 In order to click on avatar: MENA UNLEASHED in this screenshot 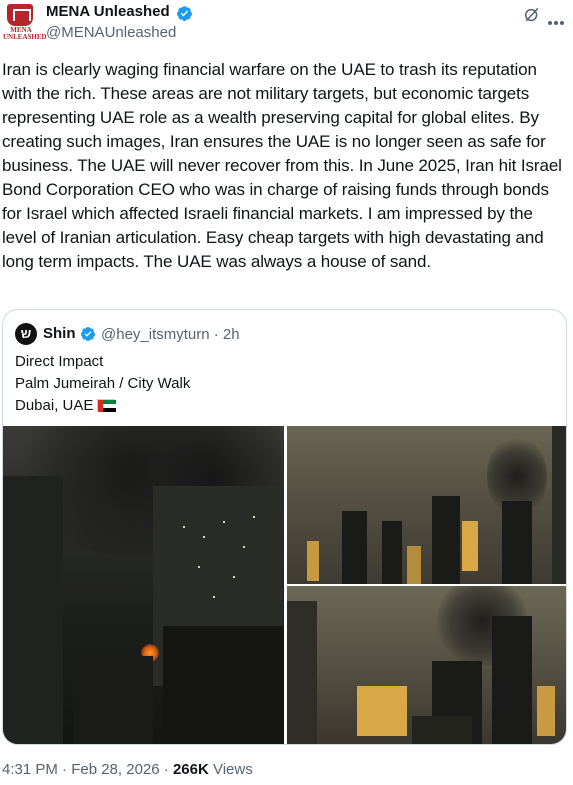, I will do `click(25, 22)`.